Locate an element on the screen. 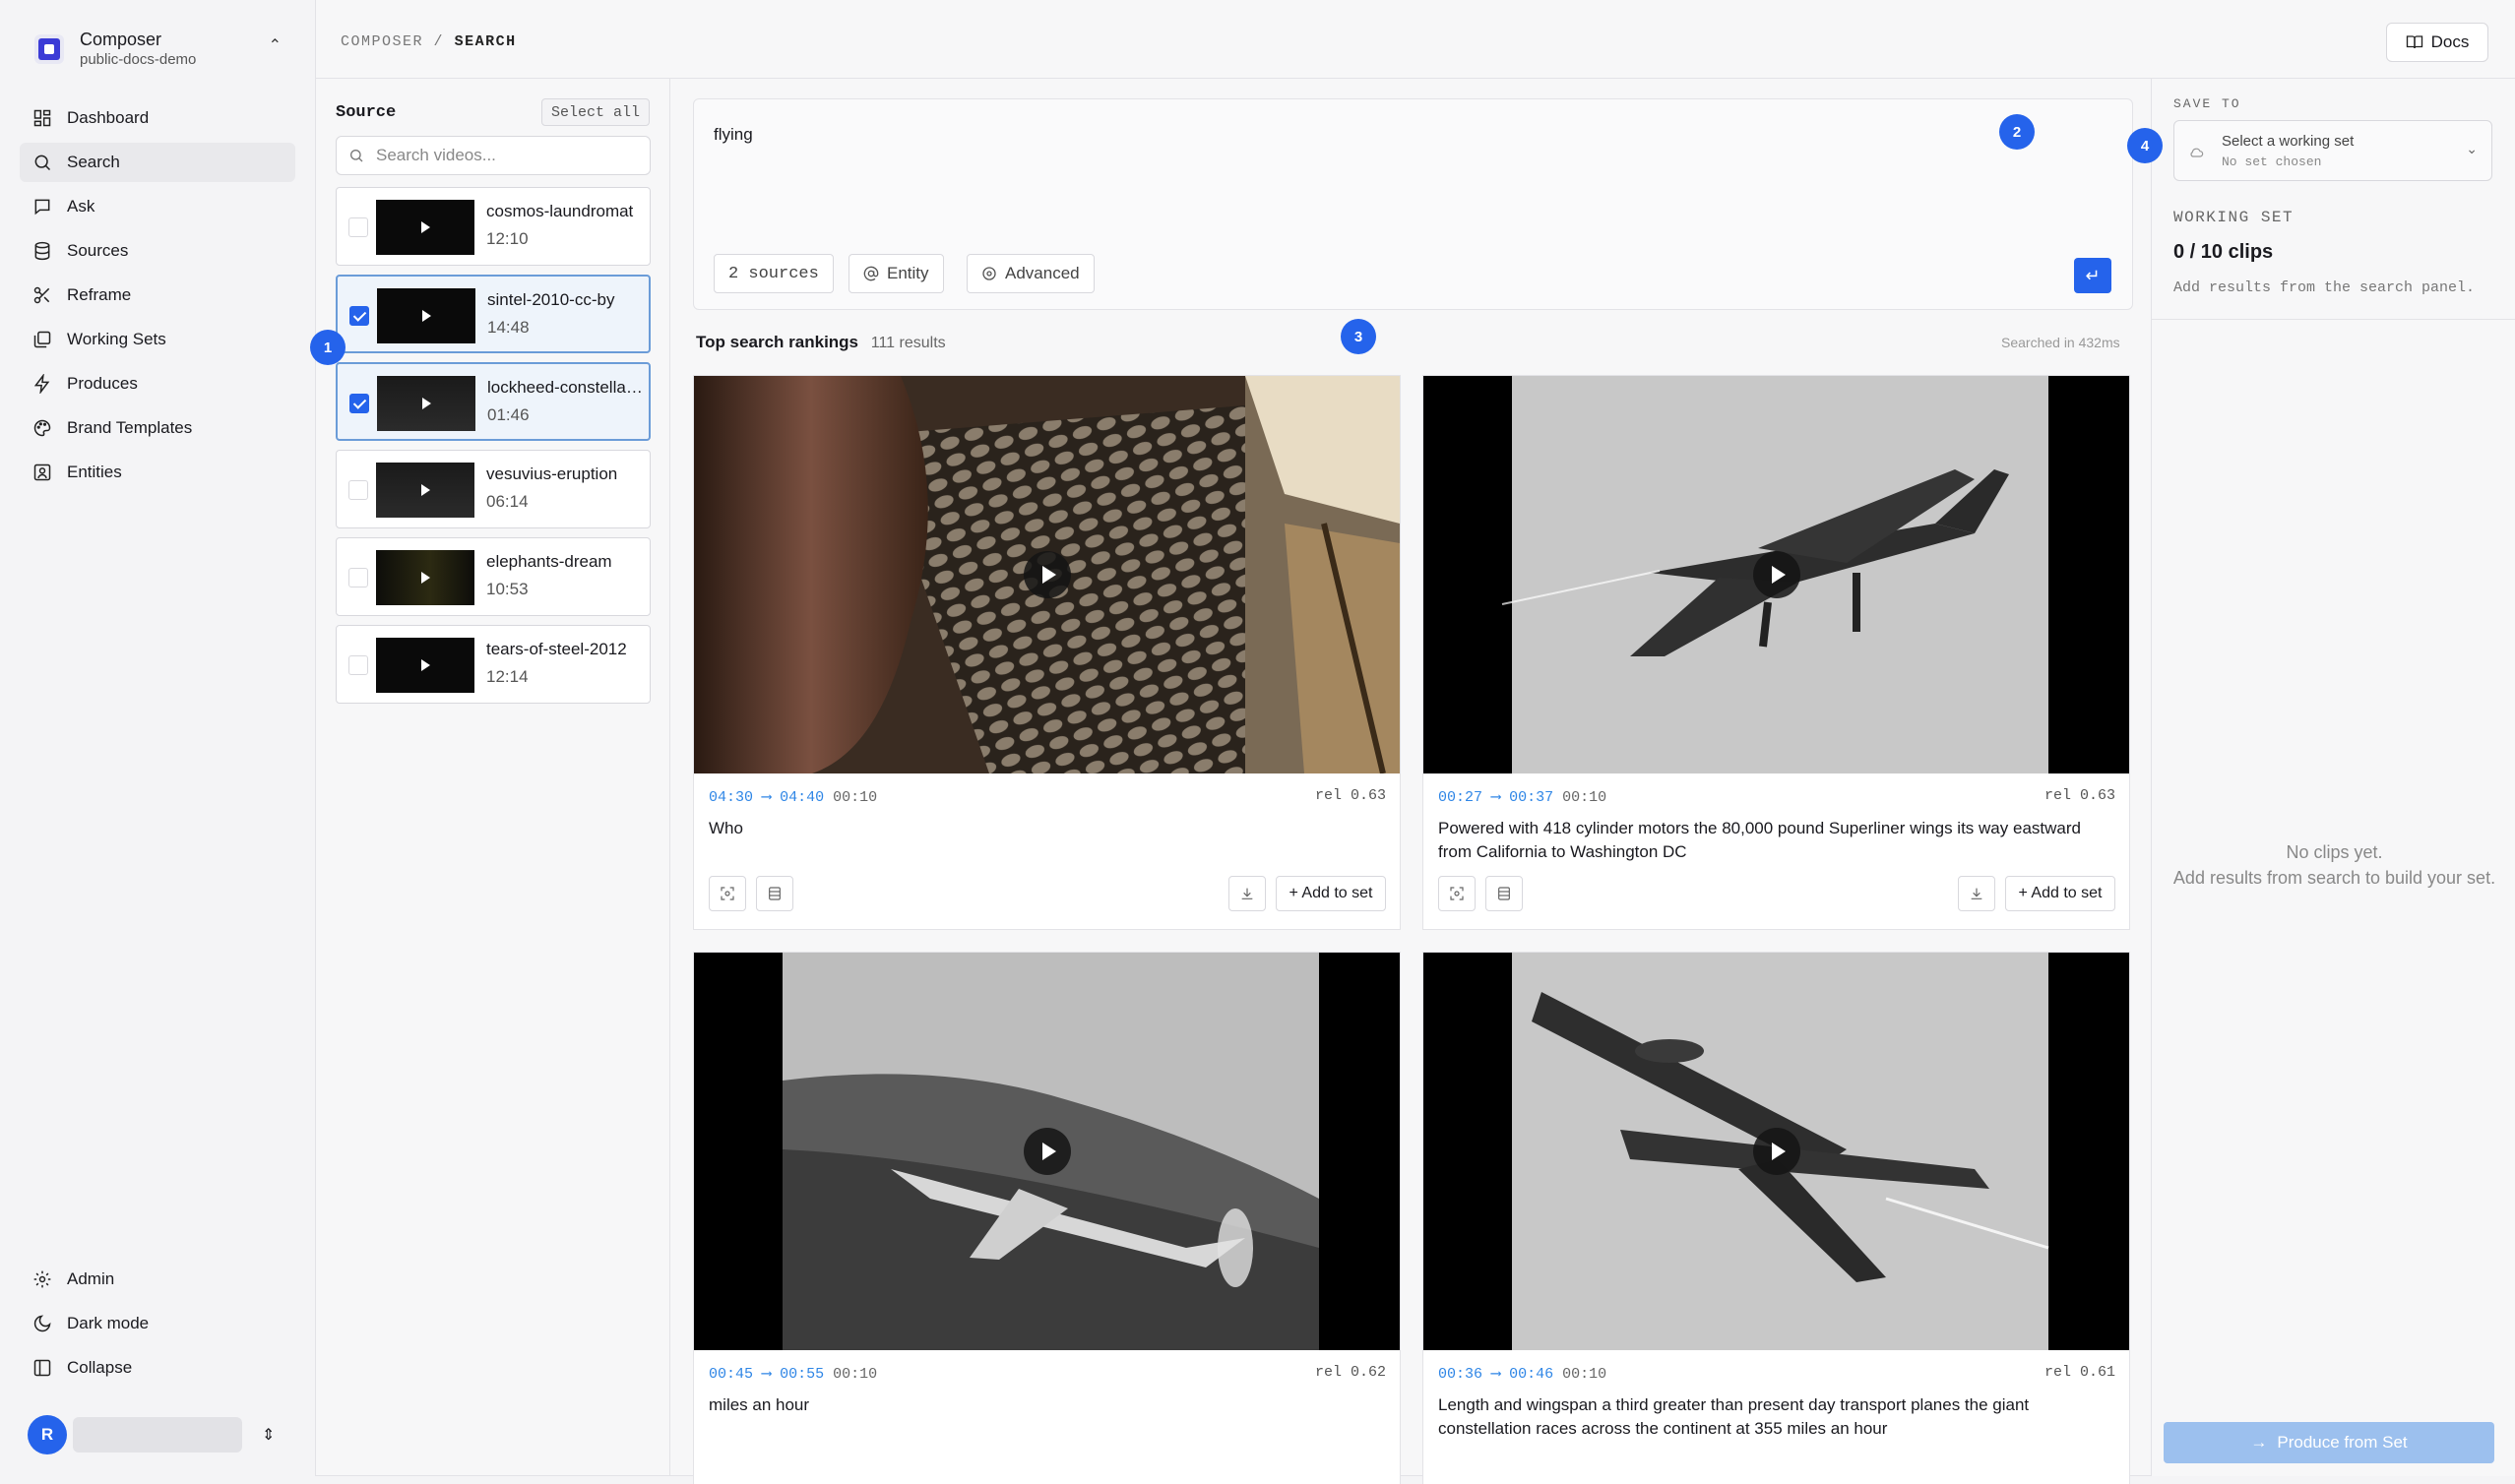  user-name-placeholder is located at coordinates (157, 1435).